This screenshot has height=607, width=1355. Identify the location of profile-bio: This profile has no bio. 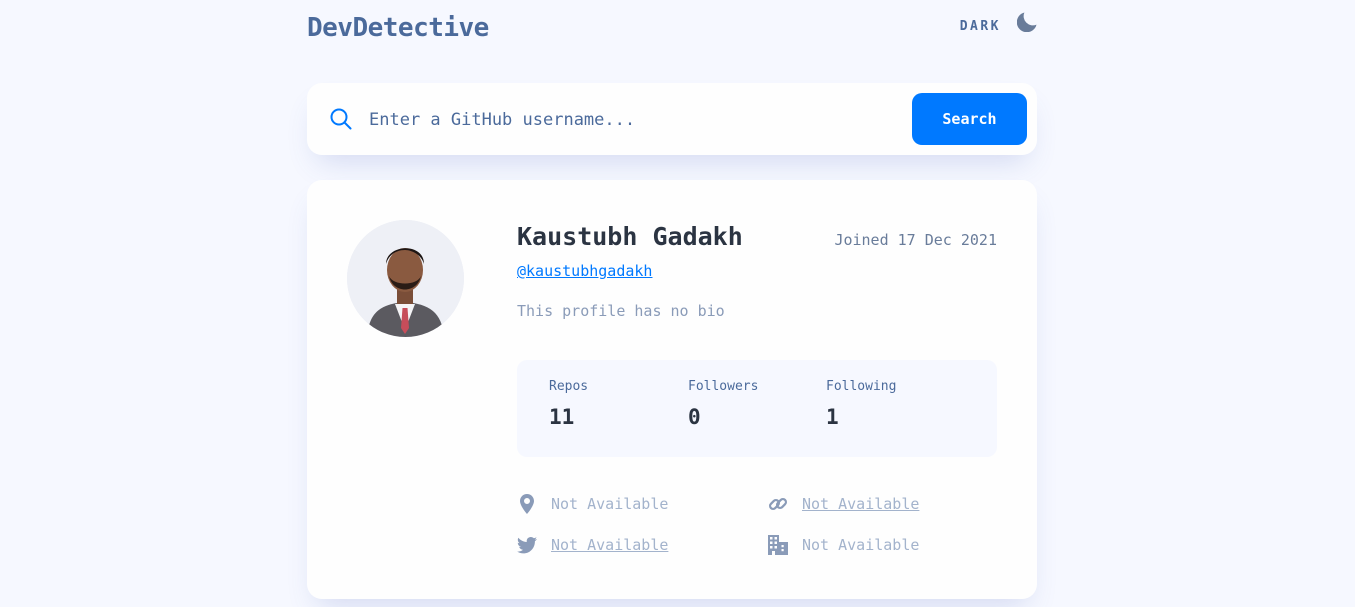
(621, 311).